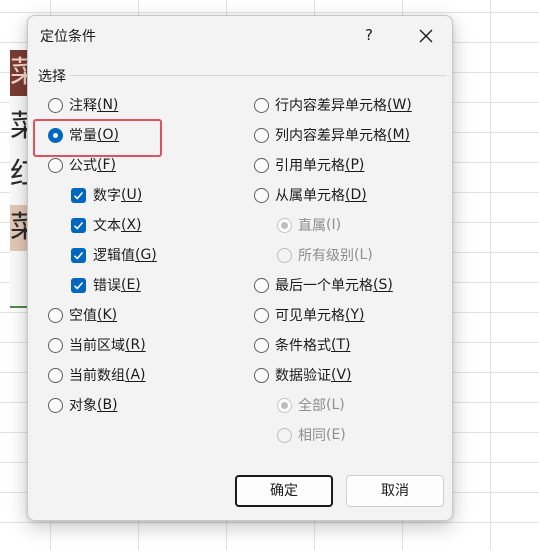  I want to click on option-data-validation: 数据验证 (V), so click(303, 375).